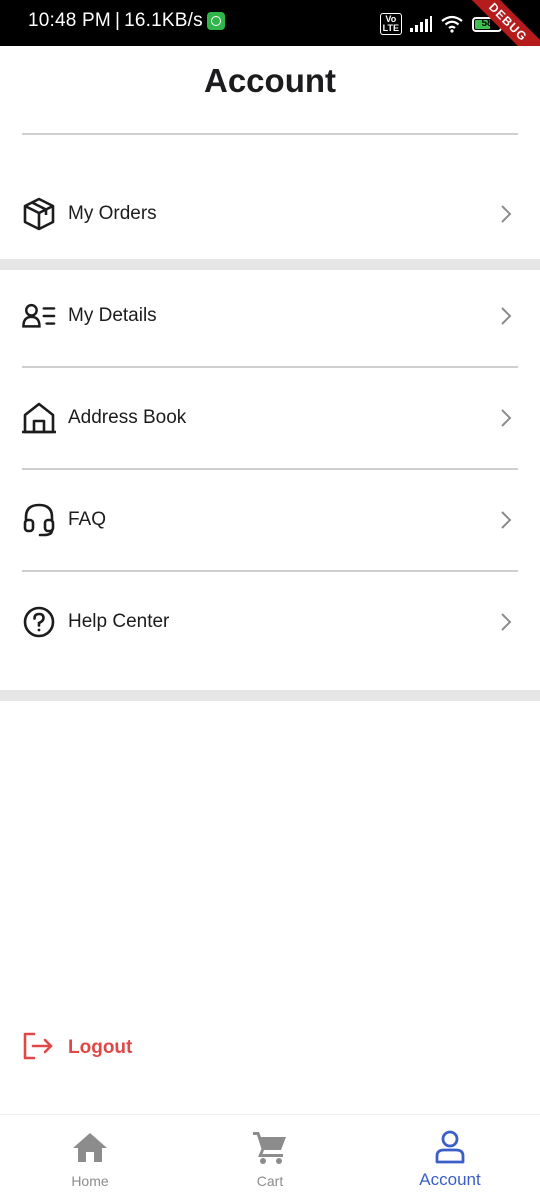 The height and width of the screenshot is (1201, 540). I want to click on nav-item-cart: Cart, so click(270, 1158).